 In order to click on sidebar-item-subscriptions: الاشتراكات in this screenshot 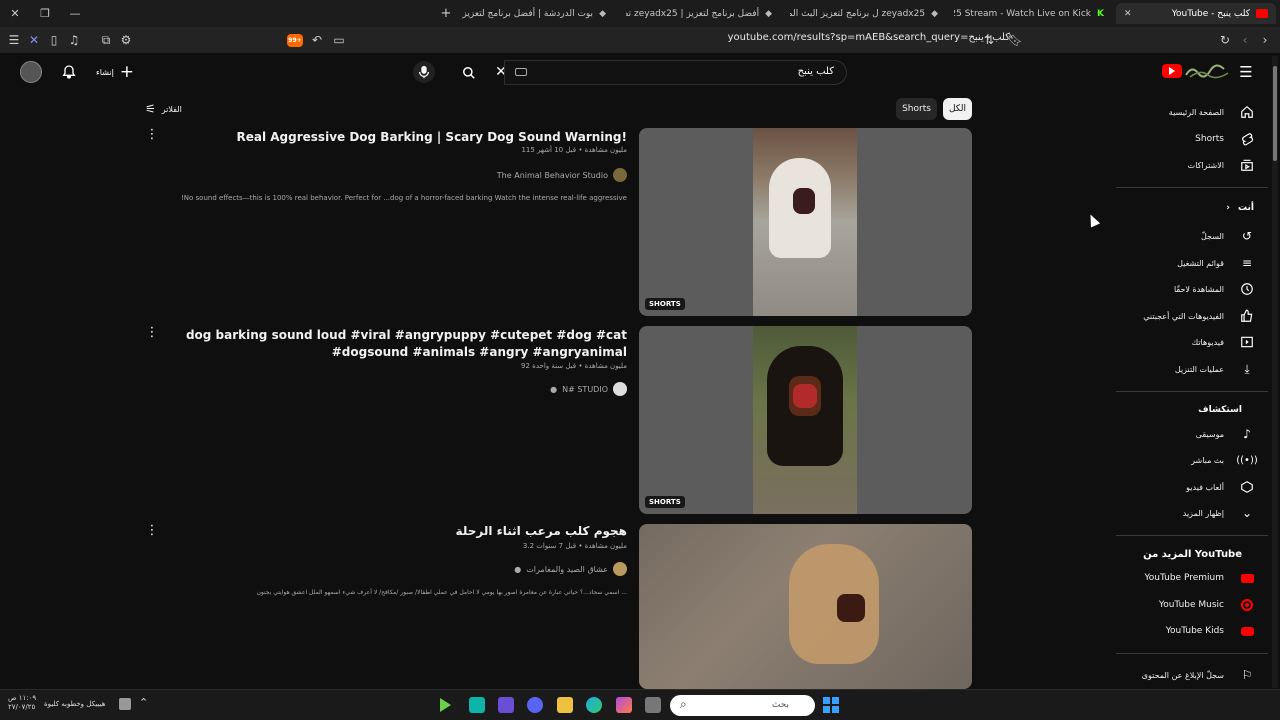, I will do `click(1222, 165)`.